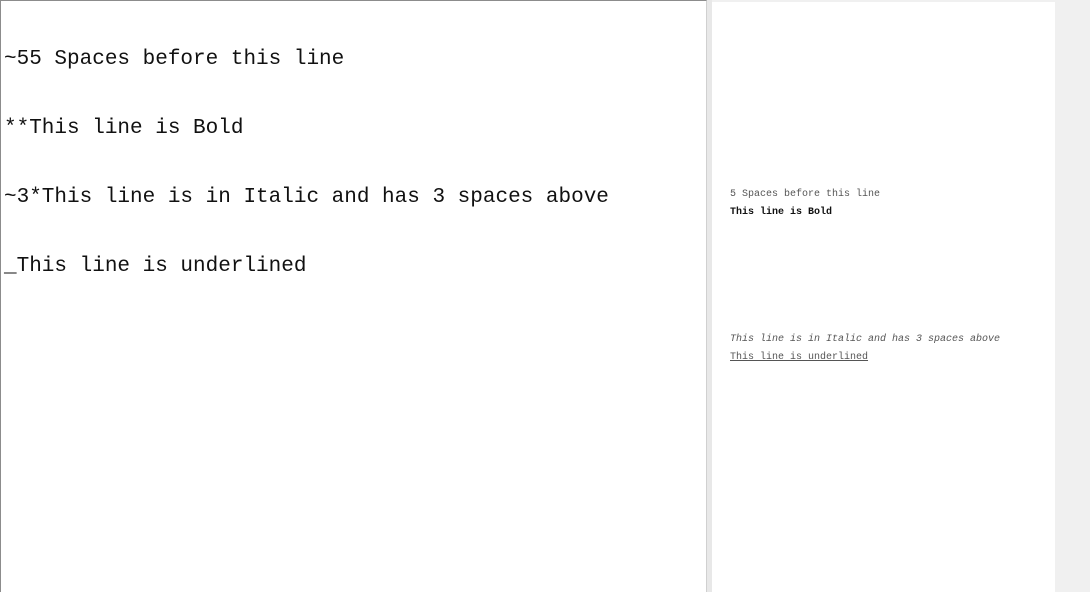 The width and height of the screenshot is (1090, 592). I want to click on preview-line-spaced: 5 Spaces before this line, so click(805, 194).